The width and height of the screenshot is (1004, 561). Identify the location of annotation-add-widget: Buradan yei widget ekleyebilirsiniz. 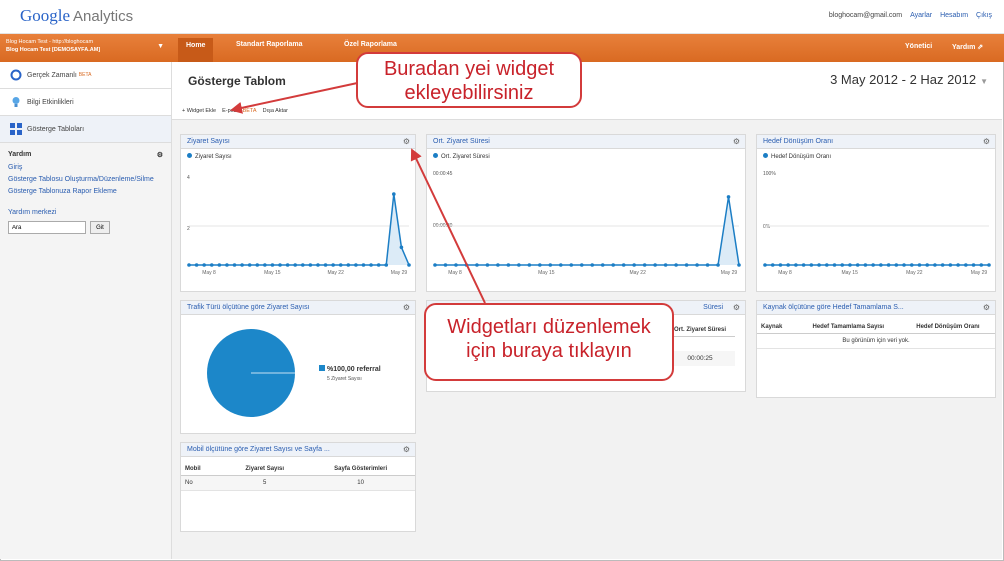
(469, 80).